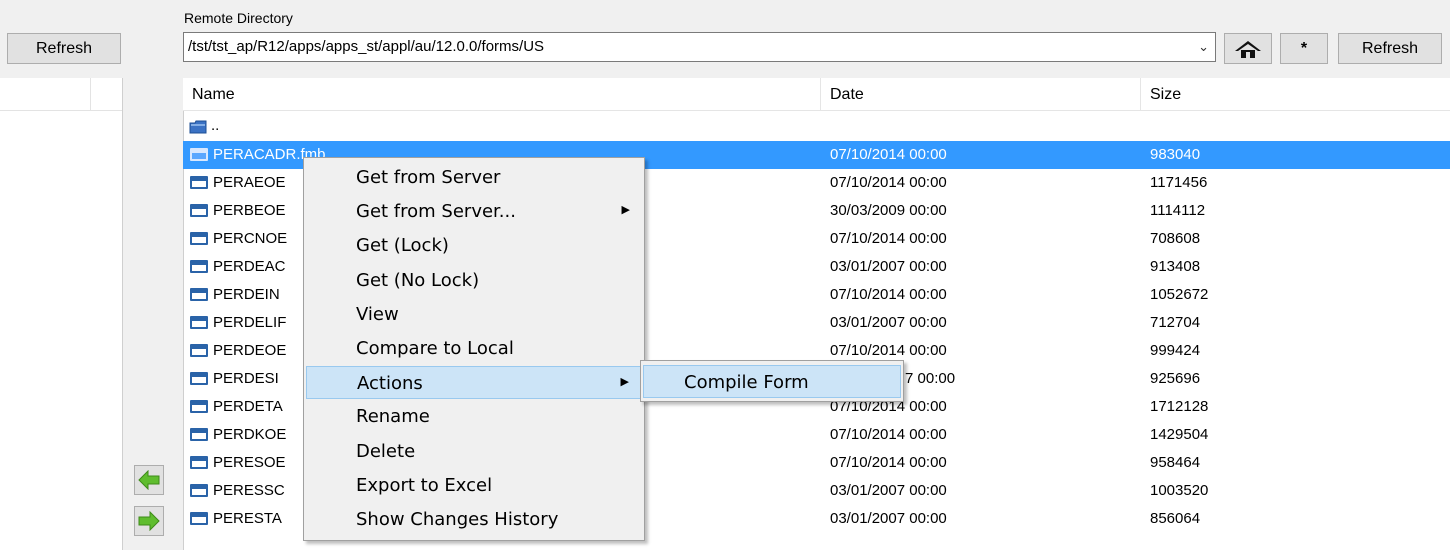 The width and height of the screenshot is (1450, 550). I want to click on menu-item-delete: Delete, so click(474, 451).